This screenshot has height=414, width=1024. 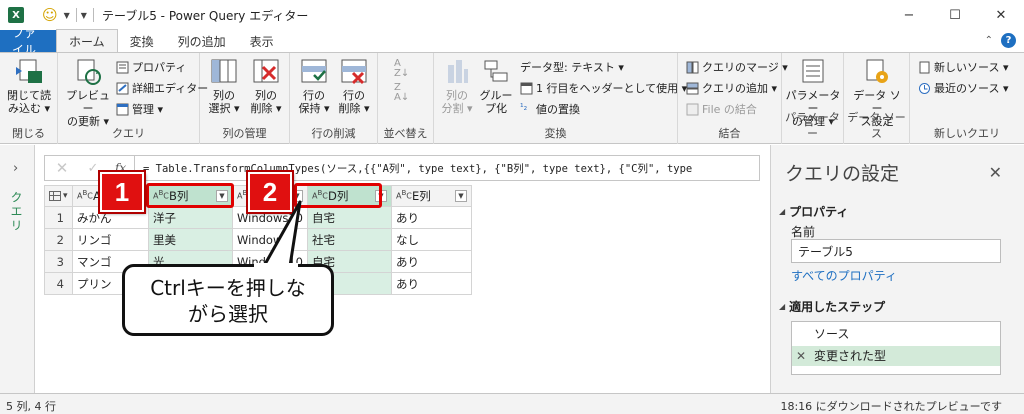 What do you see at coordinates (262, 41) in the screenshot?
I see `tab-view: 表示` at bounding box center [262, 41].